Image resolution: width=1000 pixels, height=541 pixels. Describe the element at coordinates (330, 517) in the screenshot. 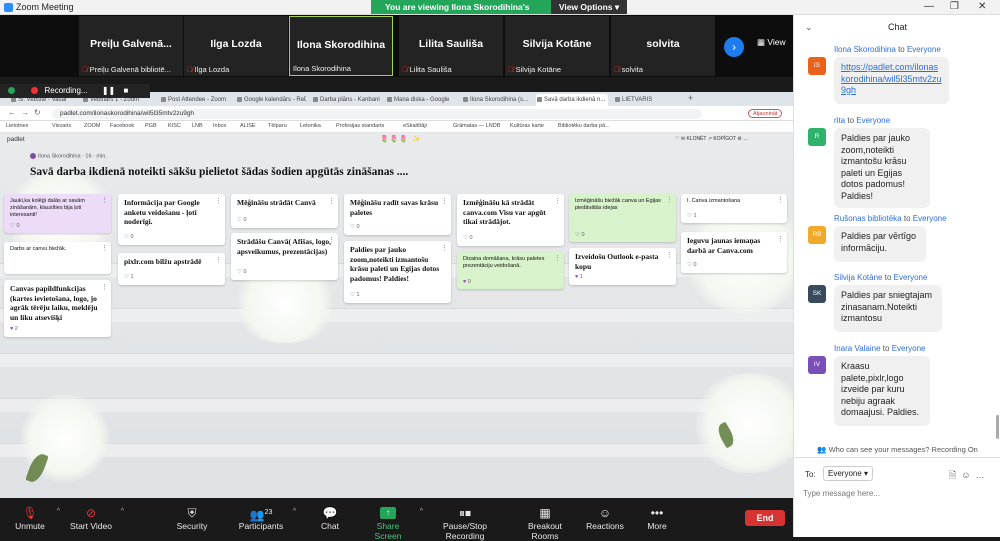

I see `chat-button: 💬 Chat` at that location.